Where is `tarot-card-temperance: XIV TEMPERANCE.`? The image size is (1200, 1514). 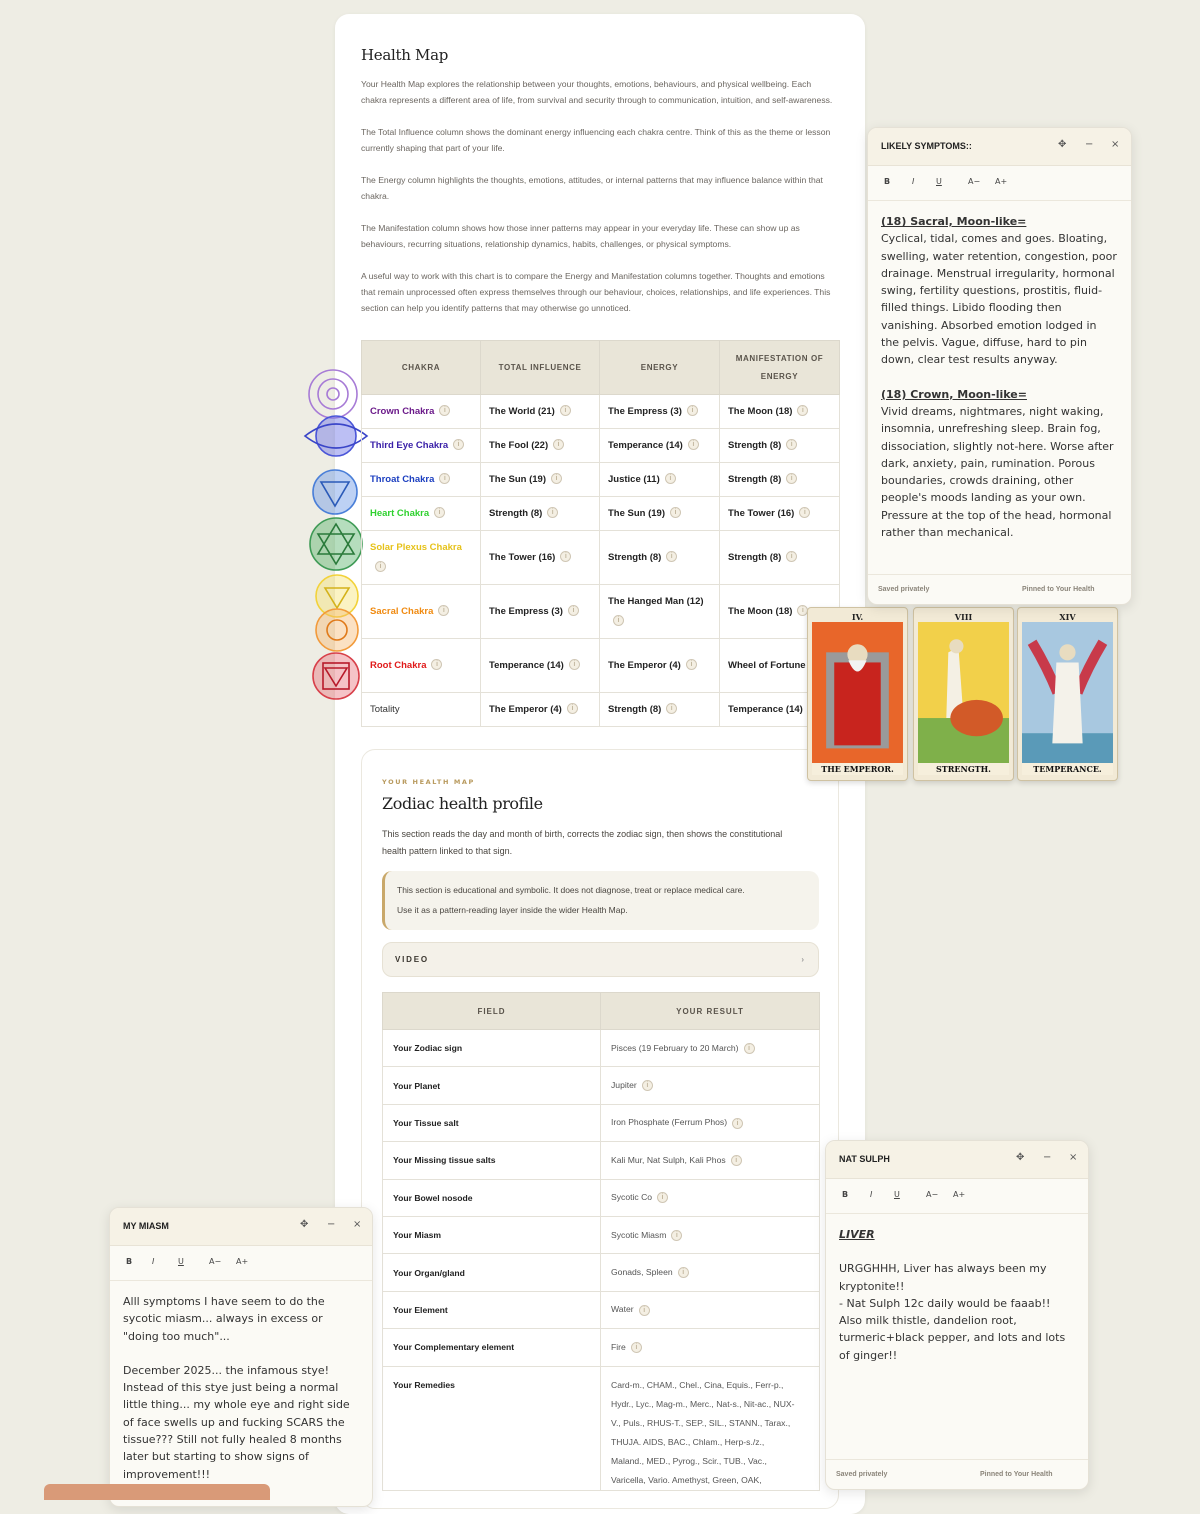
tarot-card-temperance: XIV TEMPERANCE. is located at coordinates (1067, 694).